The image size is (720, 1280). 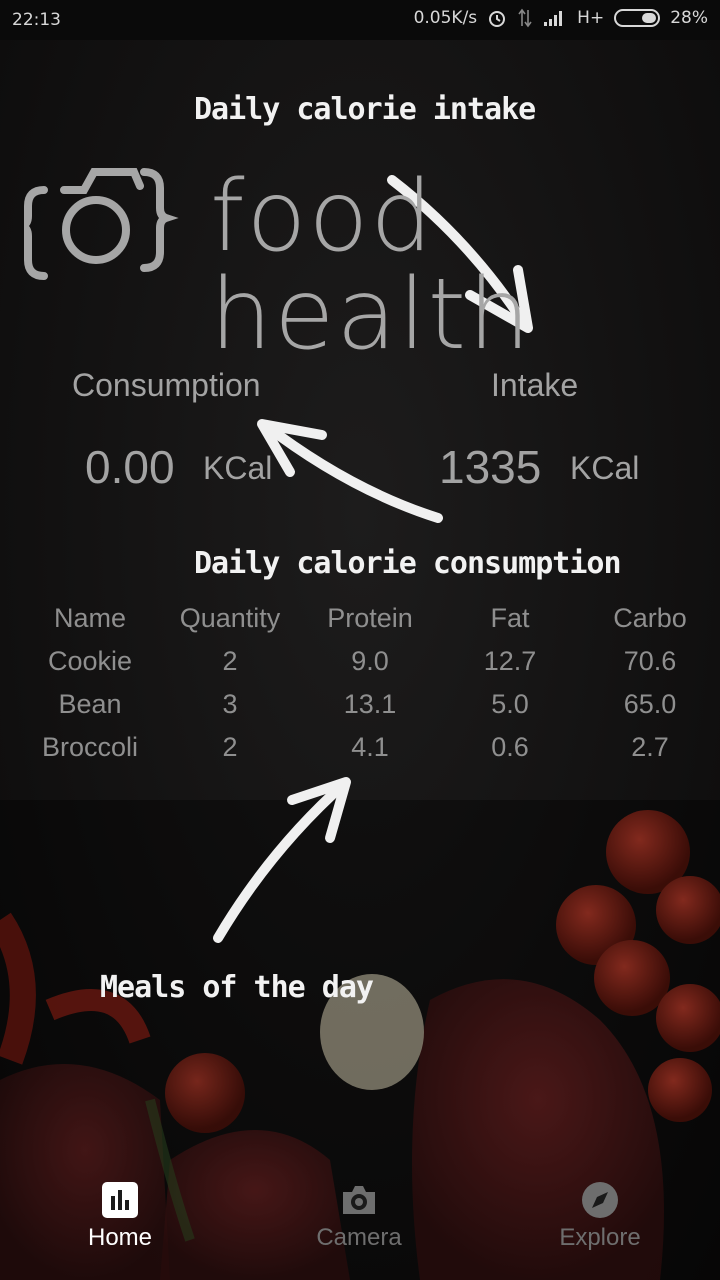 I want to click on nav-camera: Camera, so click(x=359, y=1216).